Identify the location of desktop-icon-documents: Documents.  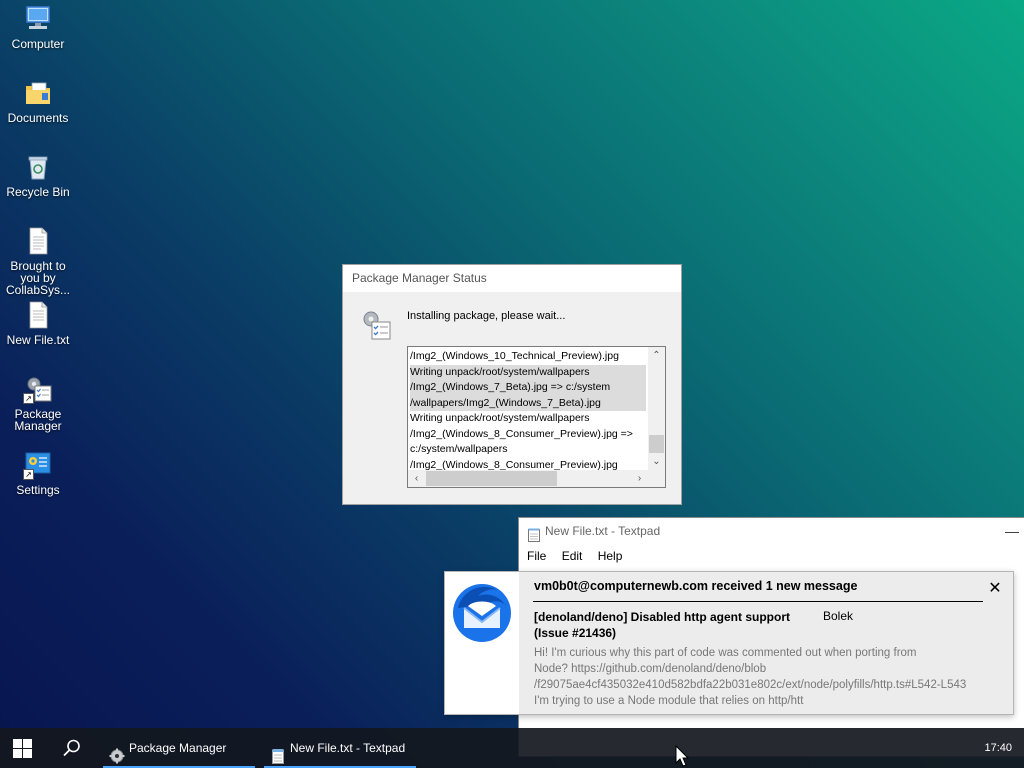
(38, 101).